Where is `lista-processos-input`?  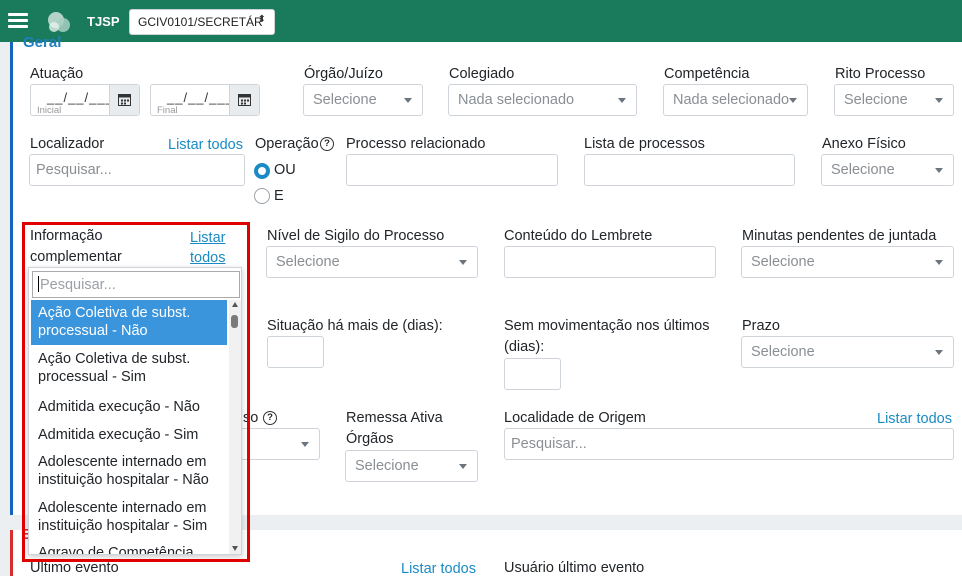 lista-processos-input is located at coordinates (689, 170).